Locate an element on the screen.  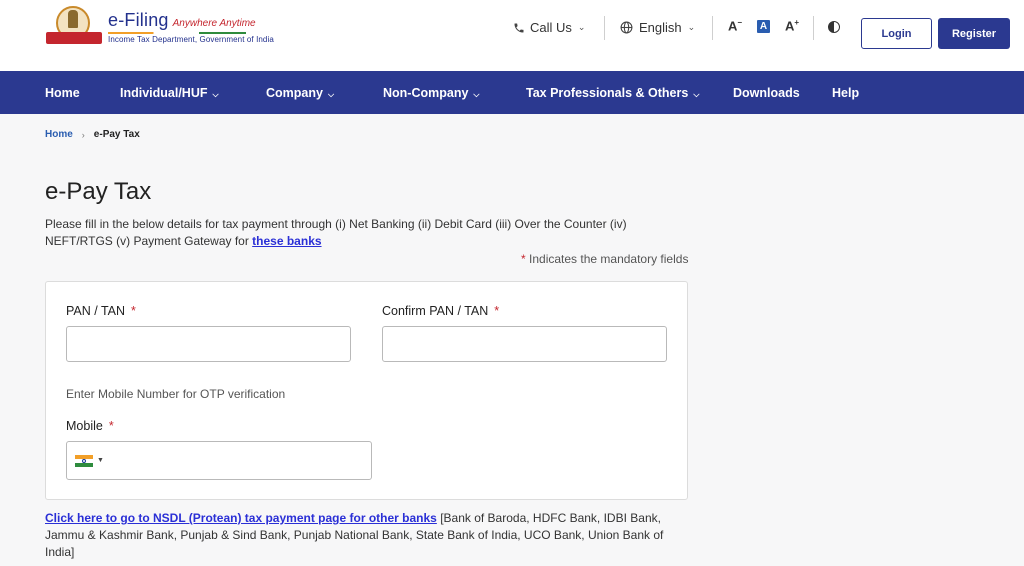
nav-item-non-company: Non-Company ⌵ is located at coordinates (431, 93).